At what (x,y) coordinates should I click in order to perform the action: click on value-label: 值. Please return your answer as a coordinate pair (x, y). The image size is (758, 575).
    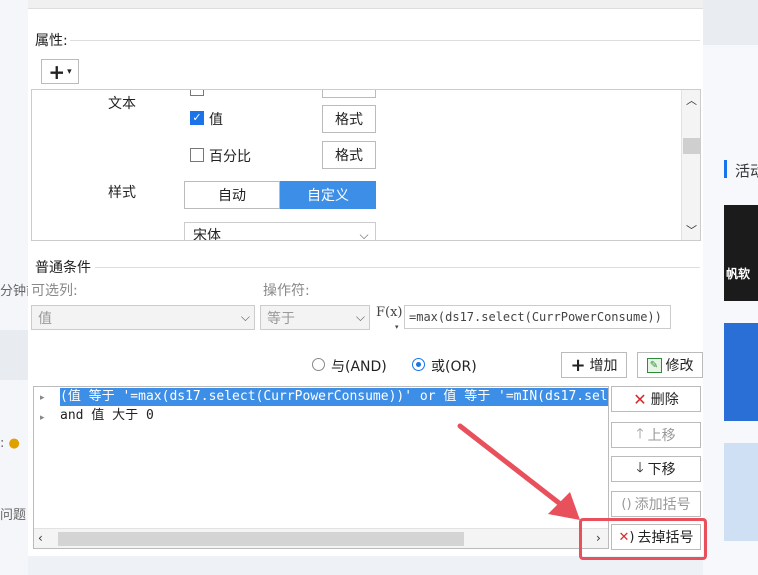
    Looking at the image, I should click on (216, 120).